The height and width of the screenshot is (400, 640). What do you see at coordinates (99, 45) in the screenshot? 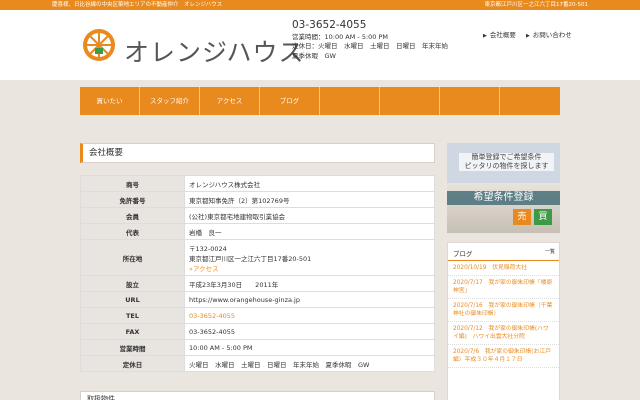
I see `orange-logo-icon` at bounding box center [99, 45].